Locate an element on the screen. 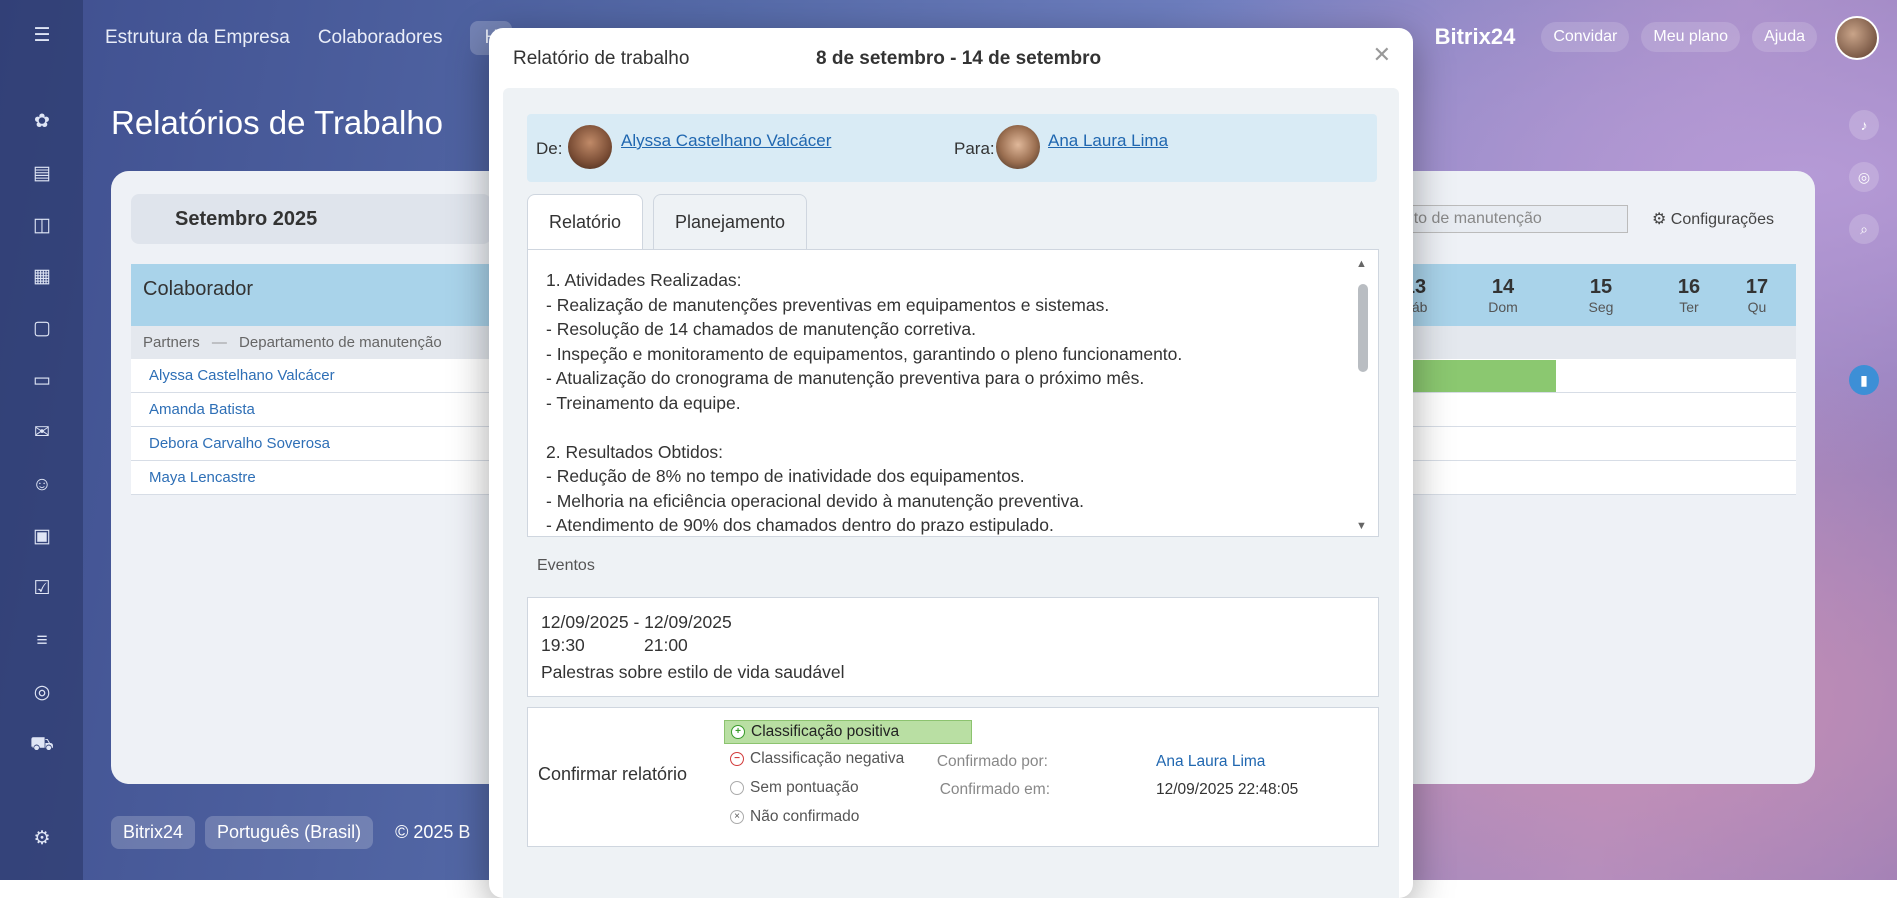 This screenshot has height=898, width=1897. option-not-confirmed-label: Não confirmado is located at coordinates (805, 816).